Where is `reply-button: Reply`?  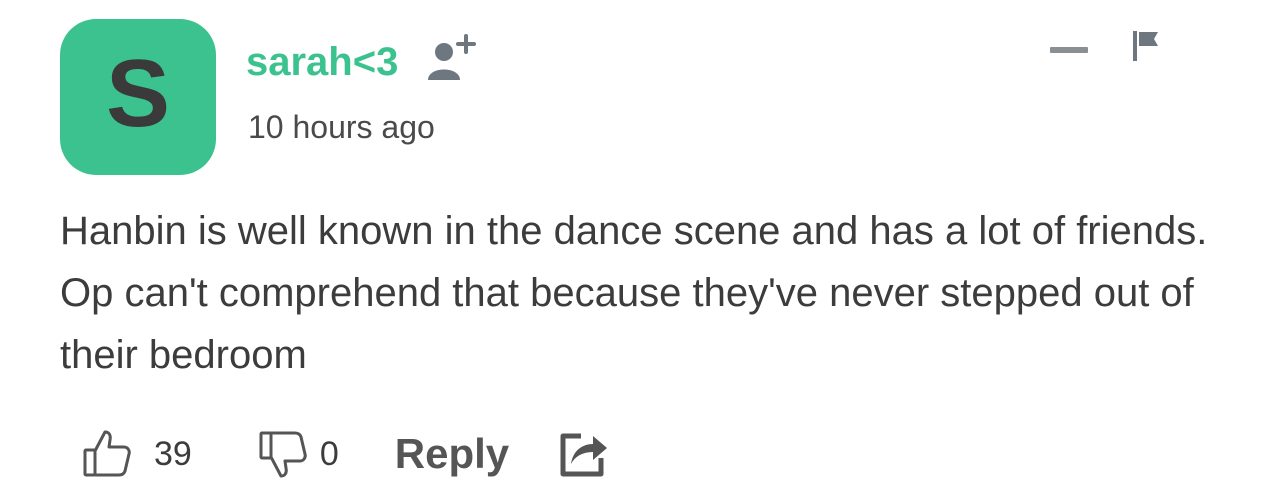
reply-button: Reply is located at coordinates (452, 454).